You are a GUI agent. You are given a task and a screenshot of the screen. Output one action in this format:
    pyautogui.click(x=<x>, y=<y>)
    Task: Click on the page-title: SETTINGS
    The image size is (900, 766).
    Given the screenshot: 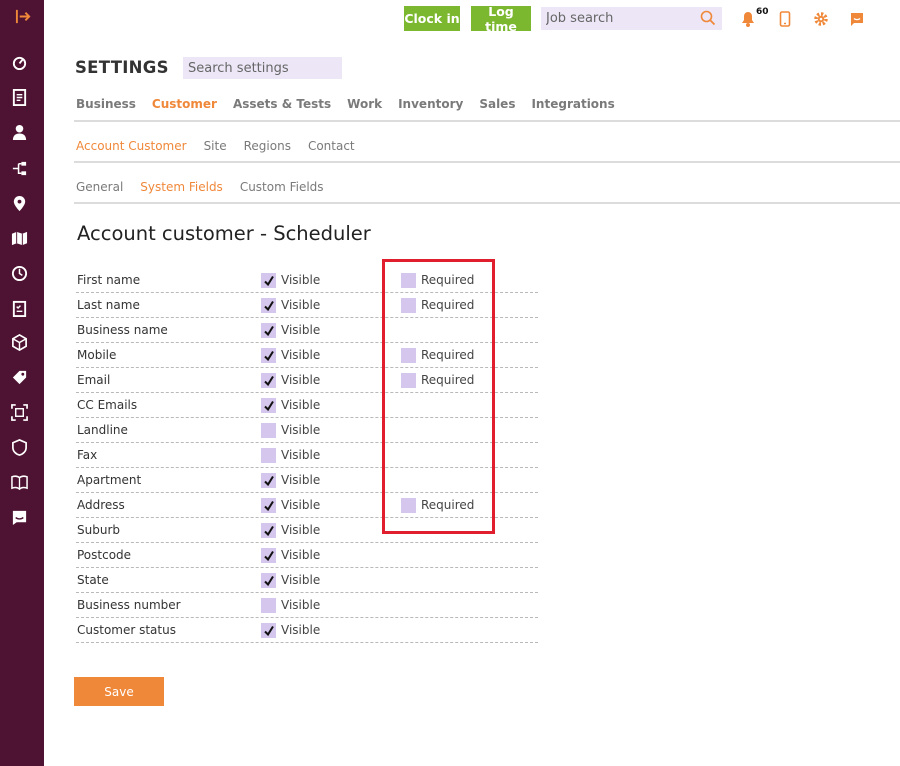 What is the action you would take?
    pyautogui.click(x=122, y=67)
    